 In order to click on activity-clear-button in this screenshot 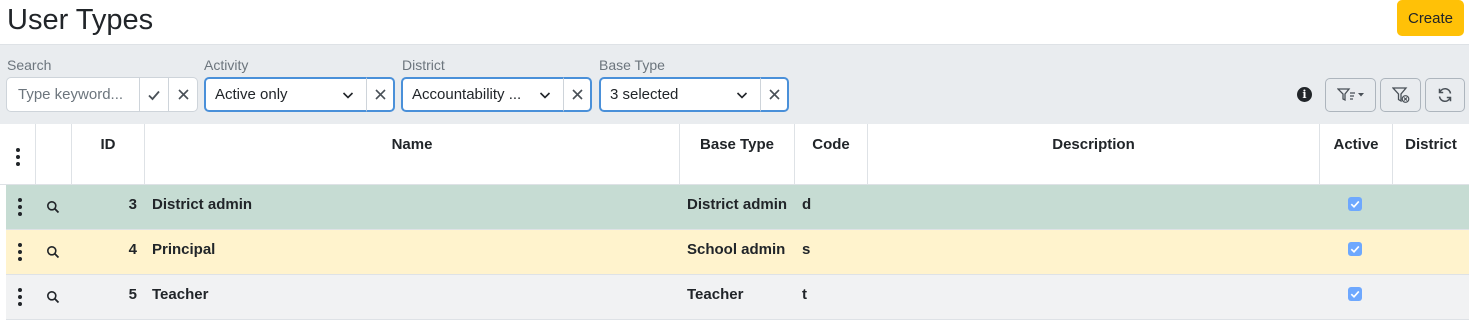, I will do `click(380, 94)`.